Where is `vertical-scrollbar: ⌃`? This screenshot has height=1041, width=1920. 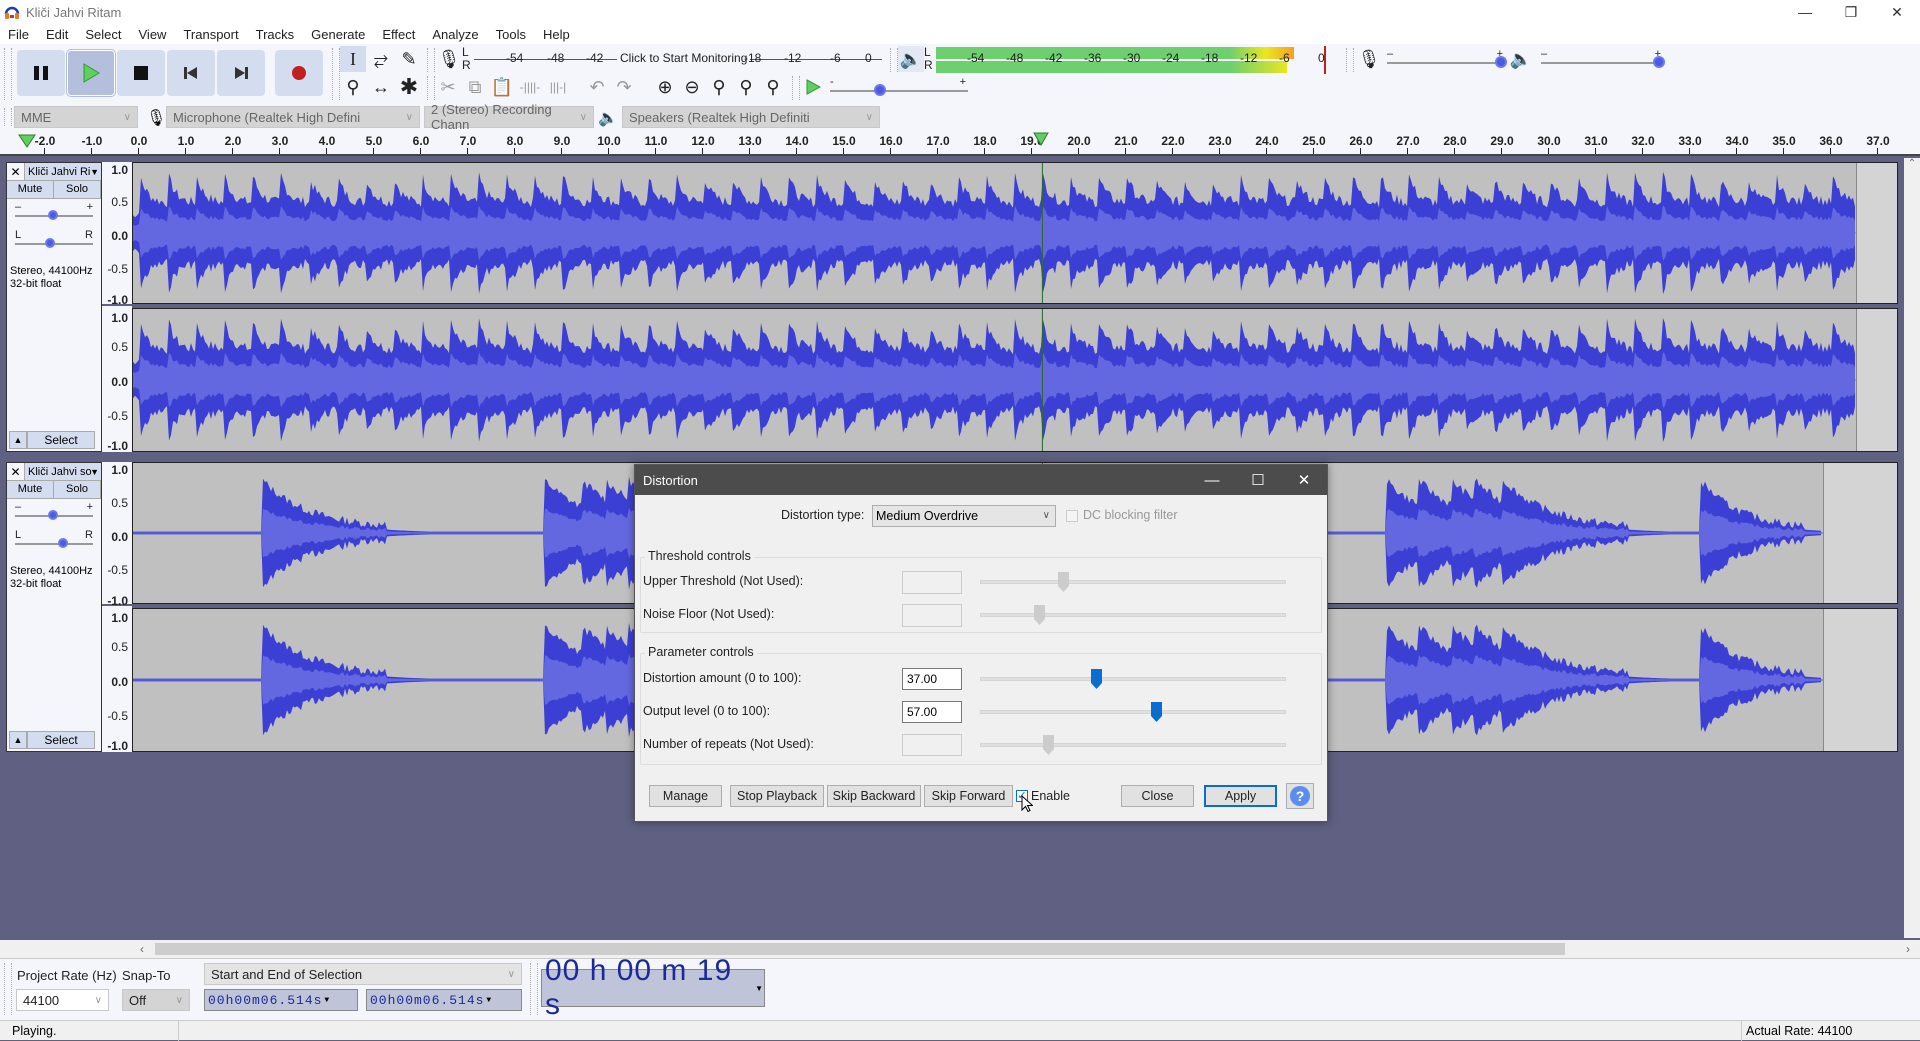
vertical-scrollbar: ⌃ is located at coordinates (1912, 548).